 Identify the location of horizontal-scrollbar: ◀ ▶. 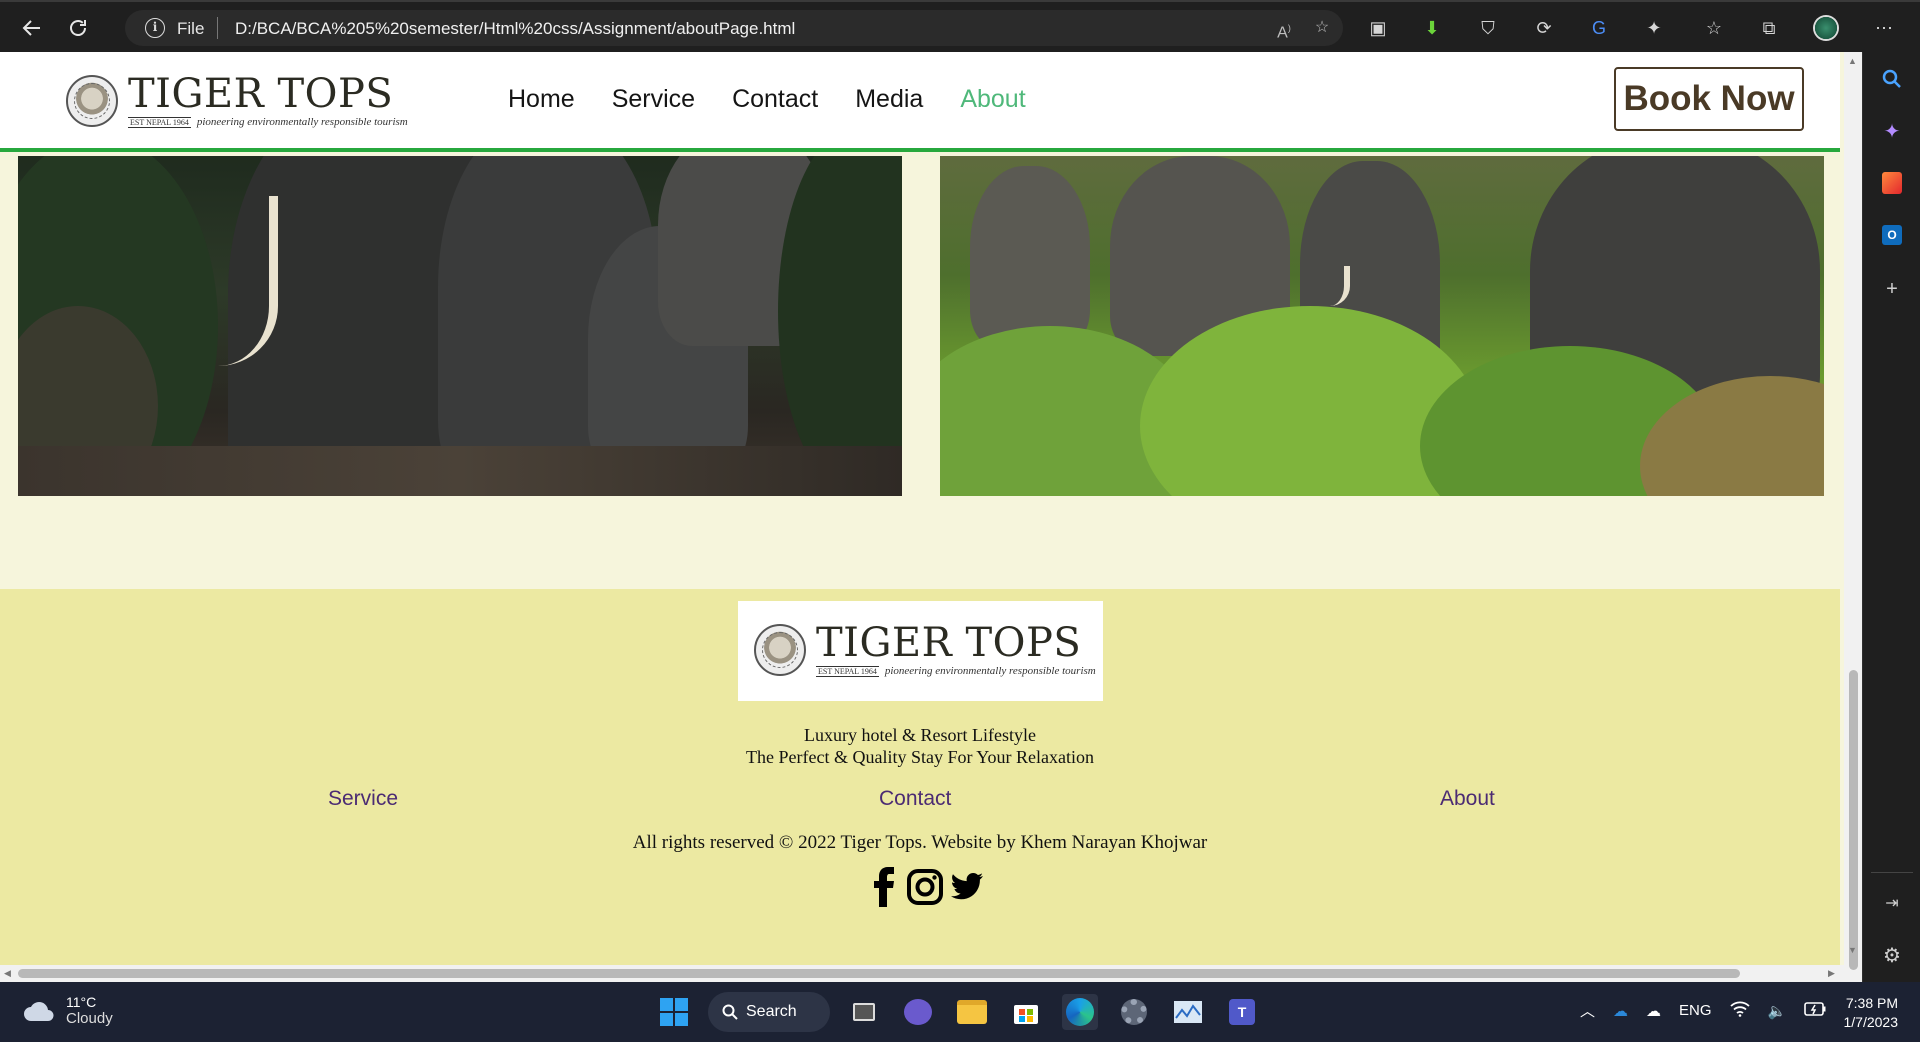
(922, 973).